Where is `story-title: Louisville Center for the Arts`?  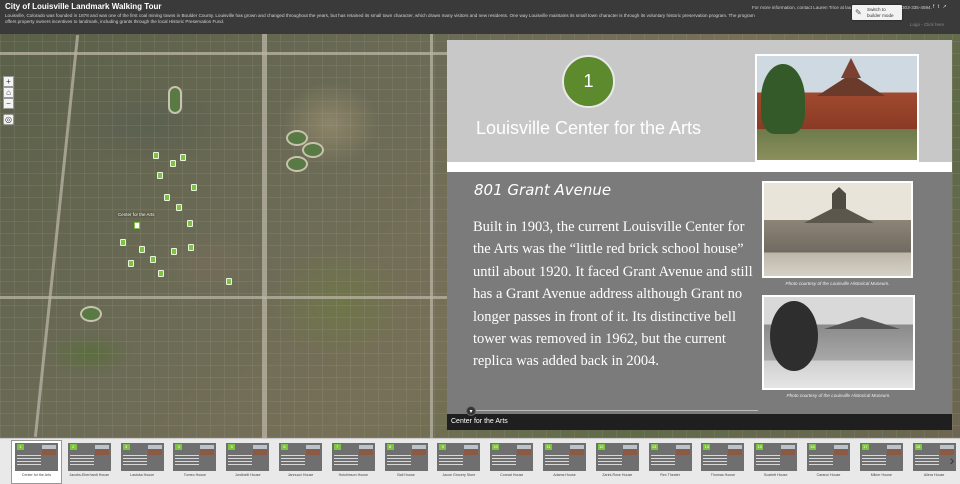 story-title: Louisville Center for the Arts is located at coordinates (588, 128).